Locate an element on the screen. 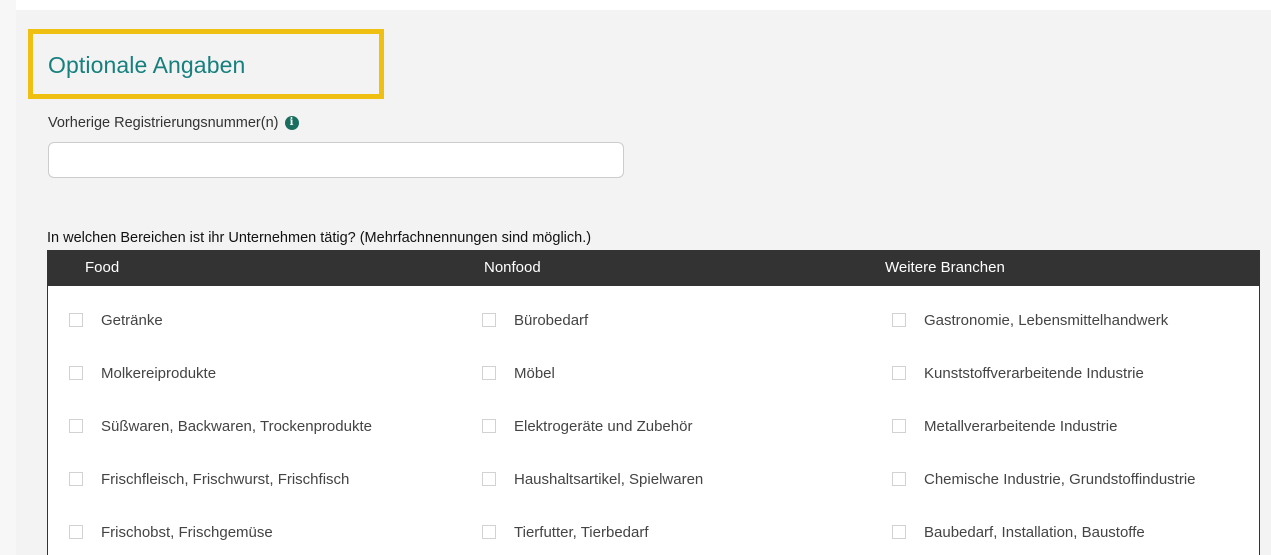 This screenshot has height=555, width=1271. option-chemie: Chemische Industrie, Grundstoffindustrie is located at coordinates (1044, 479).